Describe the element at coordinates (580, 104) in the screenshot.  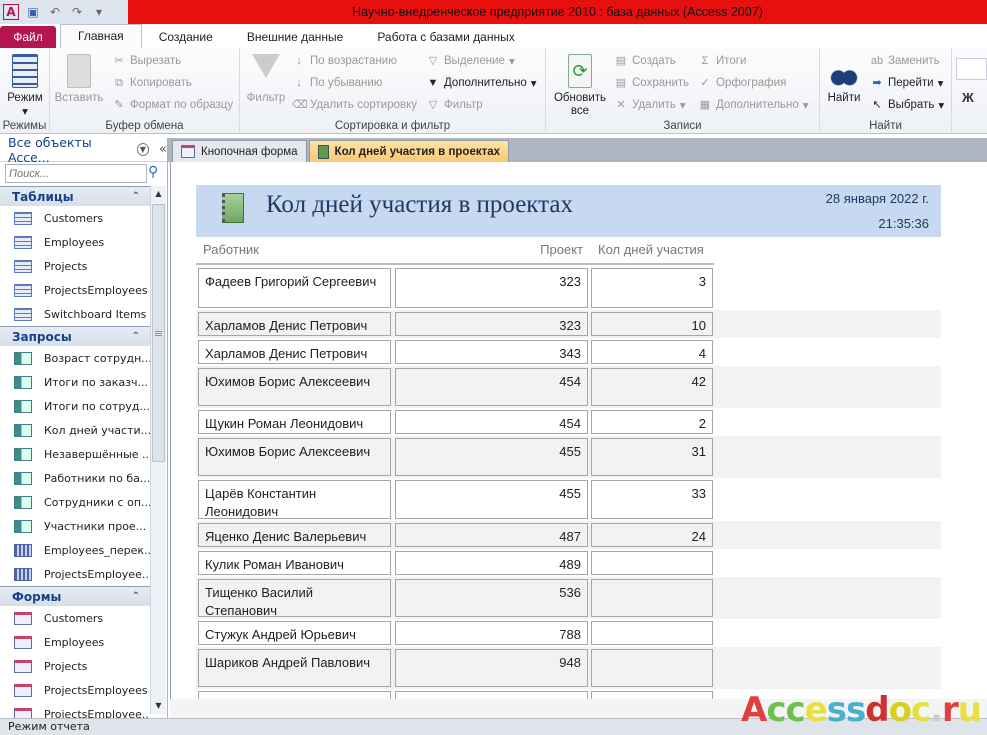
I see `refresh-label: Обновить все` at that location.